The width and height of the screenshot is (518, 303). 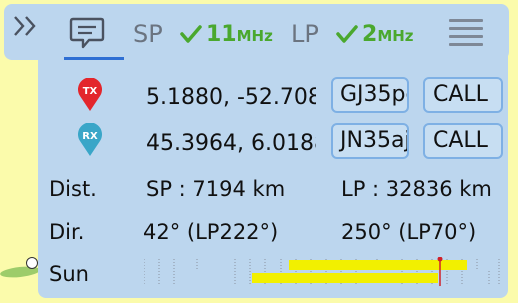 What do you see at coordinates (345, 278) in the screenshot?
I see `lp-daylight-bar` at bounding box center [345, 278].